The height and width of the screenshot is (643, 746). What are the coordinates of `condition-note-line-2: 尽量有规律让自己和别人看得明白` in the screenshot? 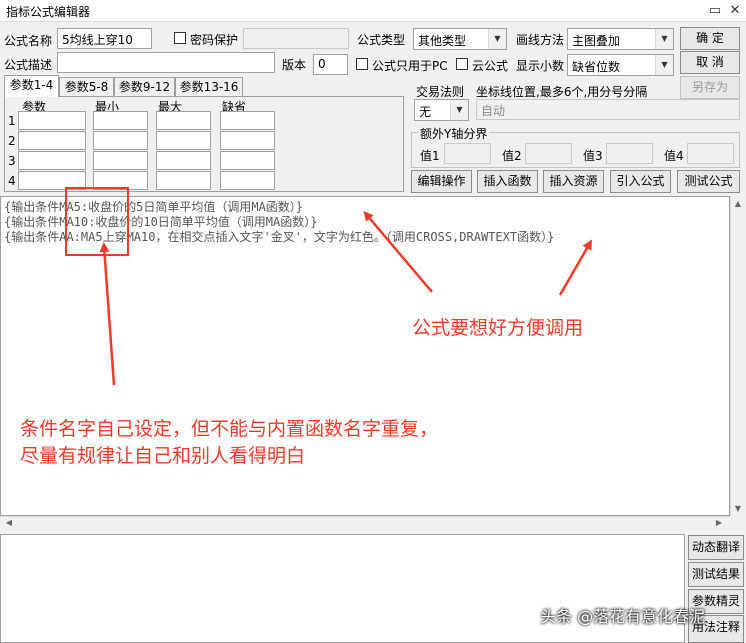 It's located at (163, 456).